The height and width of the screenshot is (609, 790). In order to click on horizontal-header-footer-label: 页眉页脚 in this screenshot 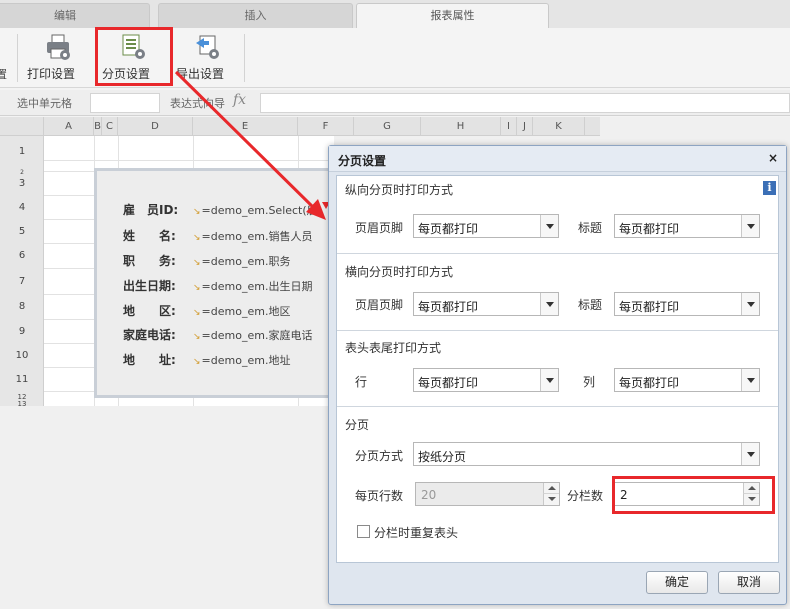, I will do `click(379, 305)`.